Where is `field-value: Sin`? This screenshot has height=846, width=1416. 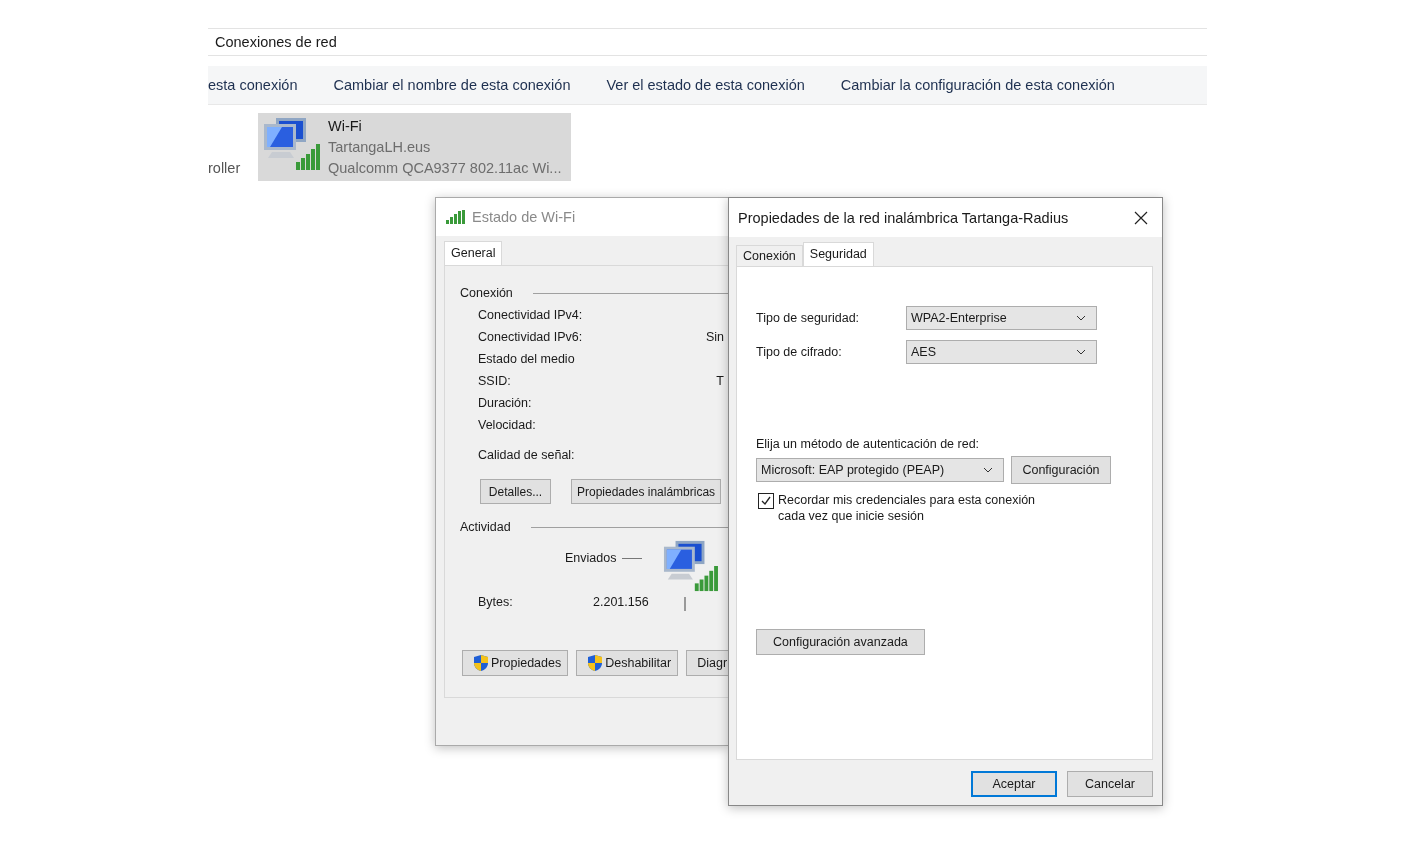
field-value: Sin is located at coordinates (714, 337).